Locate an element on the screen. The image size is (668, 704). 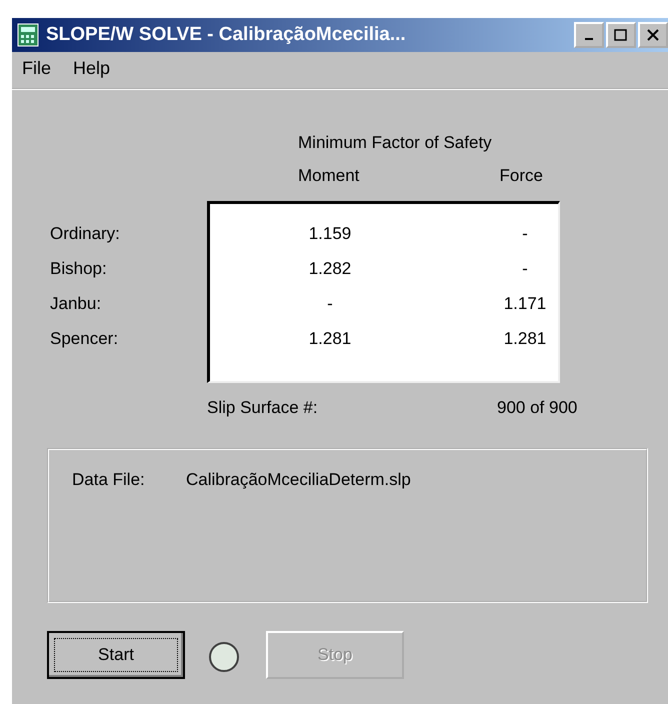
close-icon is located at coordinates (653, 35).